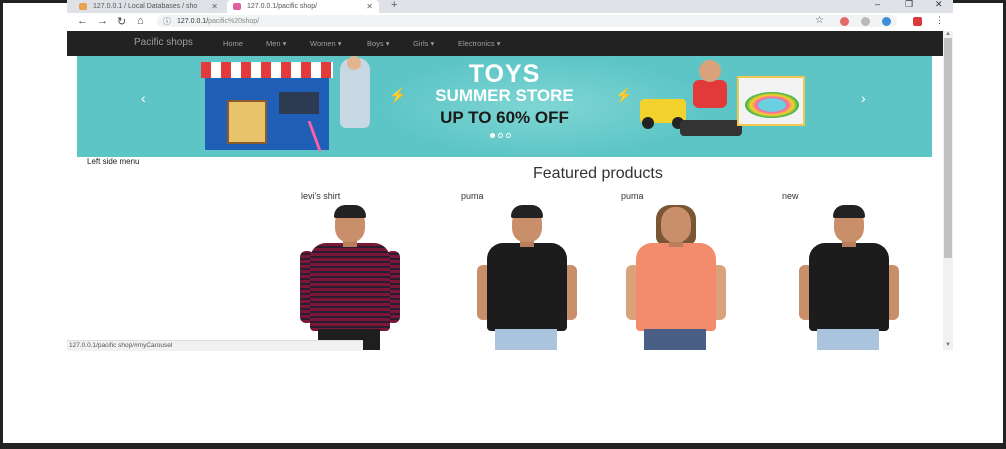  I want to click on tab-title: 127.0.0.1/pacific shop/, so click(282, 6).